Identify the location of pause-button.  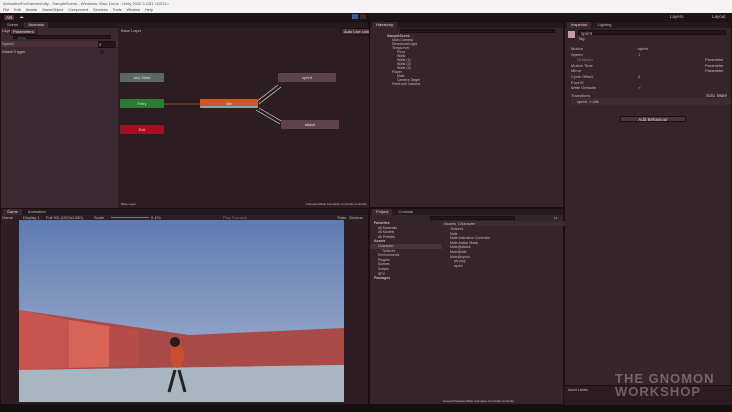
(363, 16).